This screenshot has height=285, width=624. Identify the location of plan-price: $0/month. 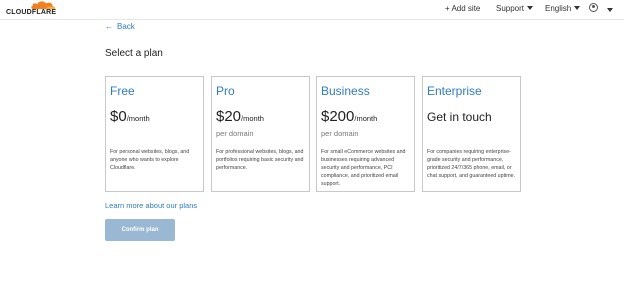
(130, 116).